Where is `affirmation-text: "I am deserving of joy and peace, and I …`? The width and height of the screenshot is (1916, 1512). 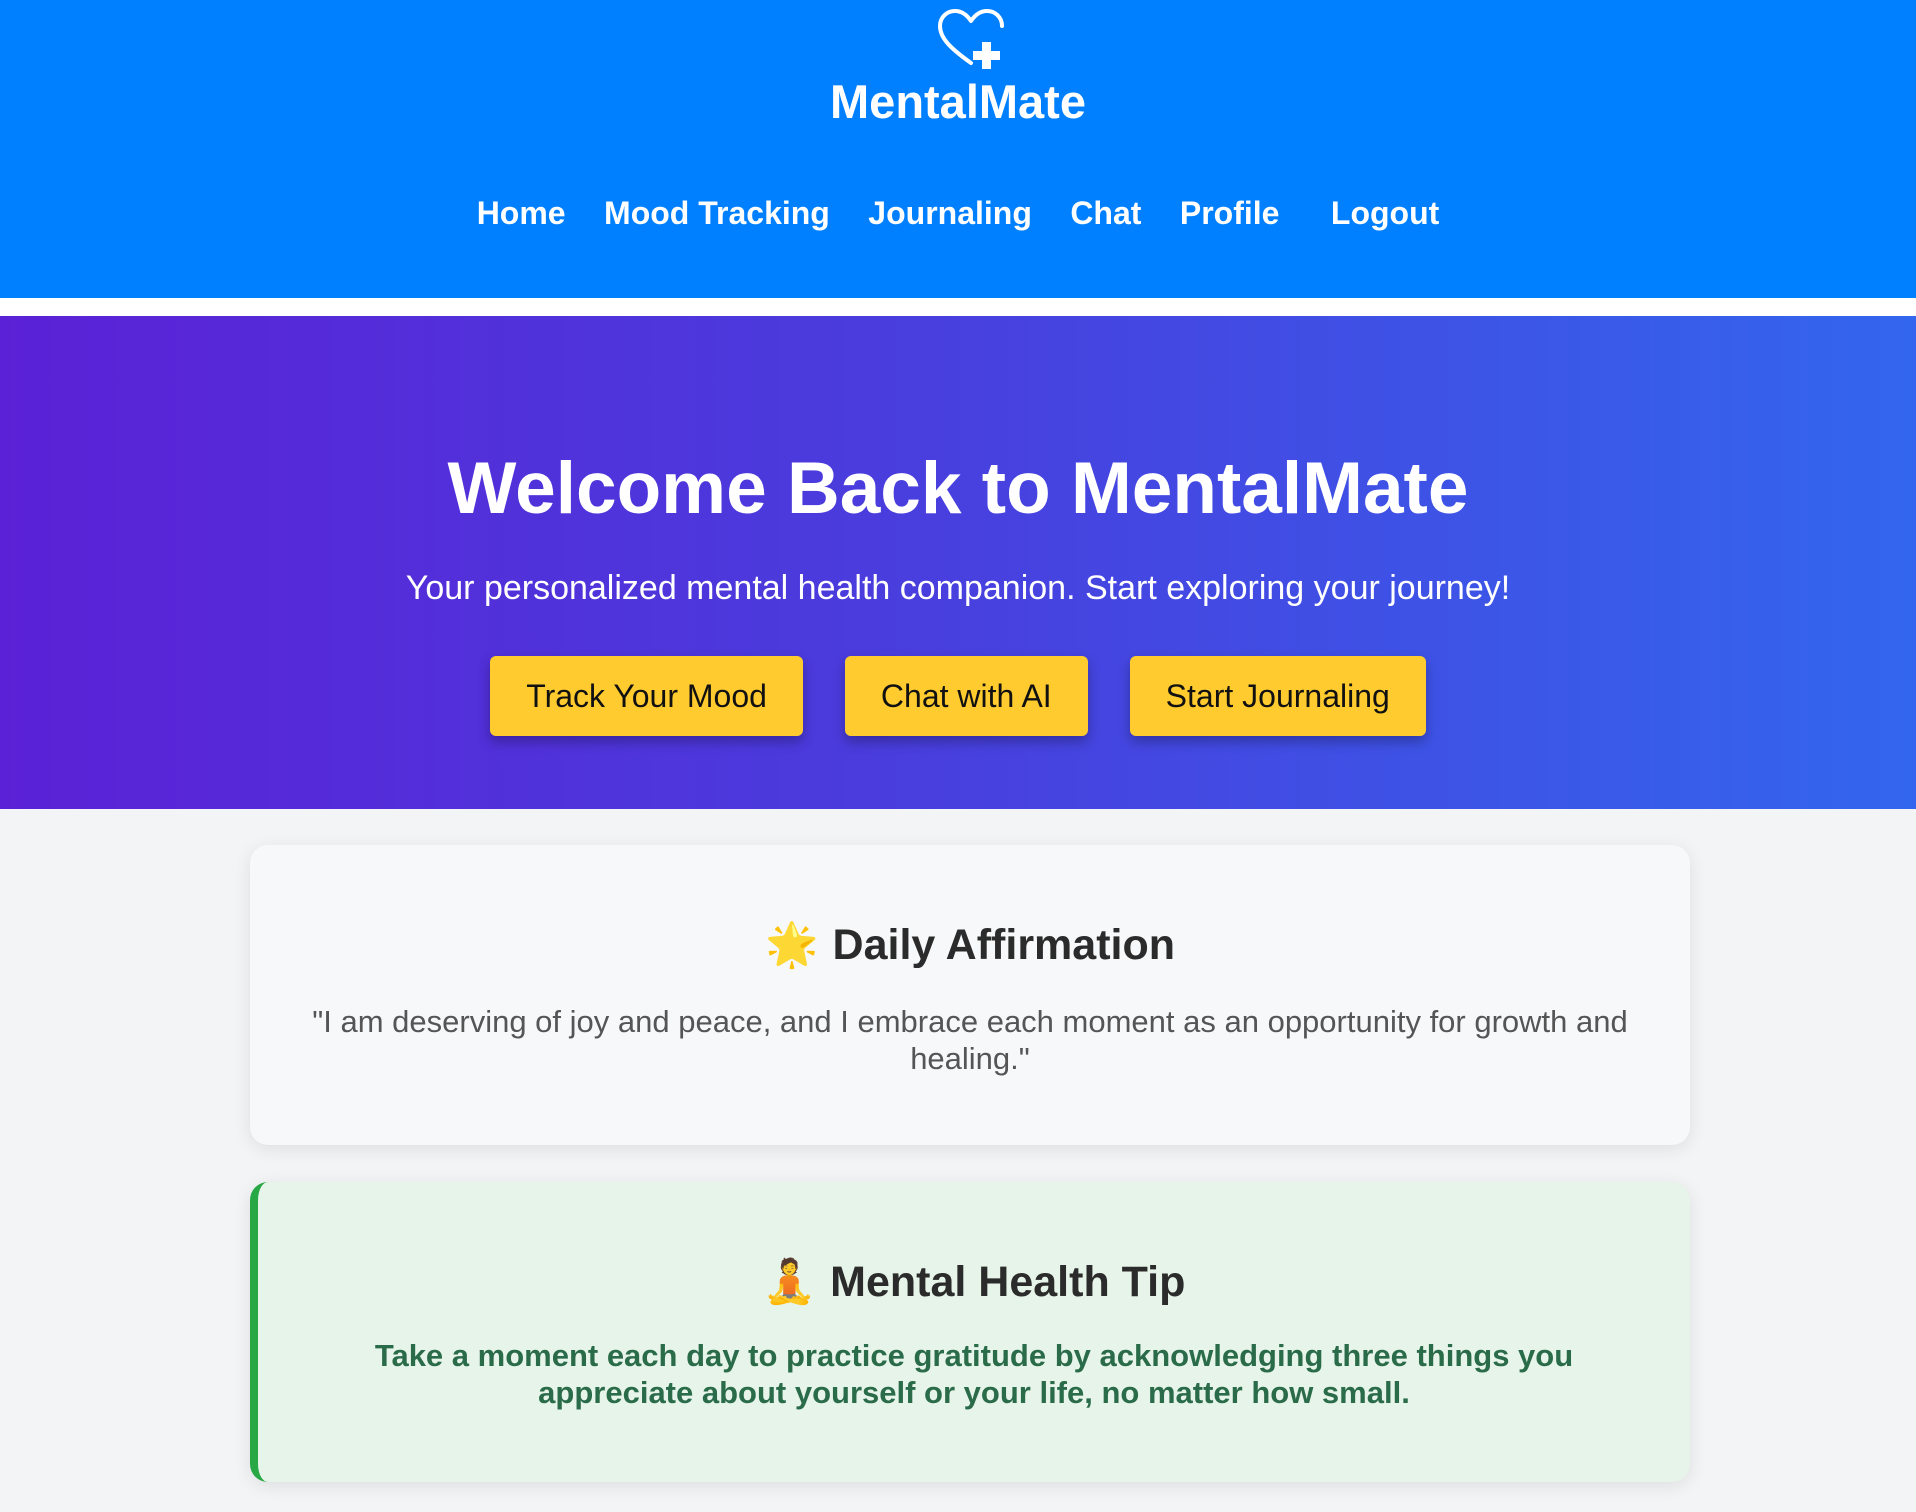
affirmation-text: "I am deserving of joy and peace, and I … is located at coordinates (970, 1040).